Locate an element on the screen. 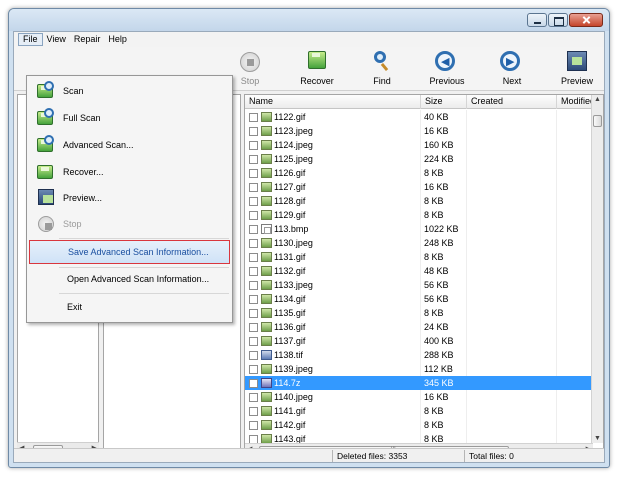 The width and height of the screenshot is (620, 478). table-row: 1130.jpeg 248 KB is located at coordinates (419, 243).